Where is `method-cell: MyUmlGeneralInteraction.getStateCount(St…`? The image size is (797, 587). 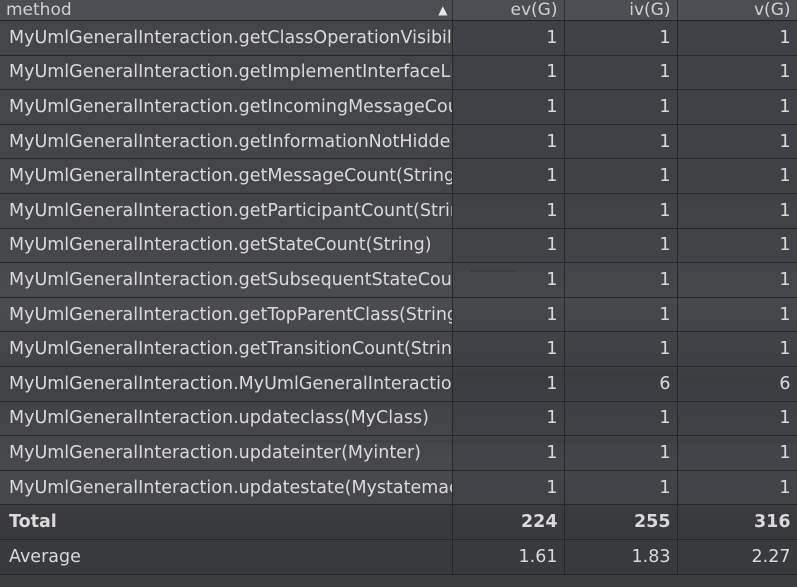 method-cell: MyUmlGeneralInteraction.getStateCount(St… is located at coordinates (226, 246).